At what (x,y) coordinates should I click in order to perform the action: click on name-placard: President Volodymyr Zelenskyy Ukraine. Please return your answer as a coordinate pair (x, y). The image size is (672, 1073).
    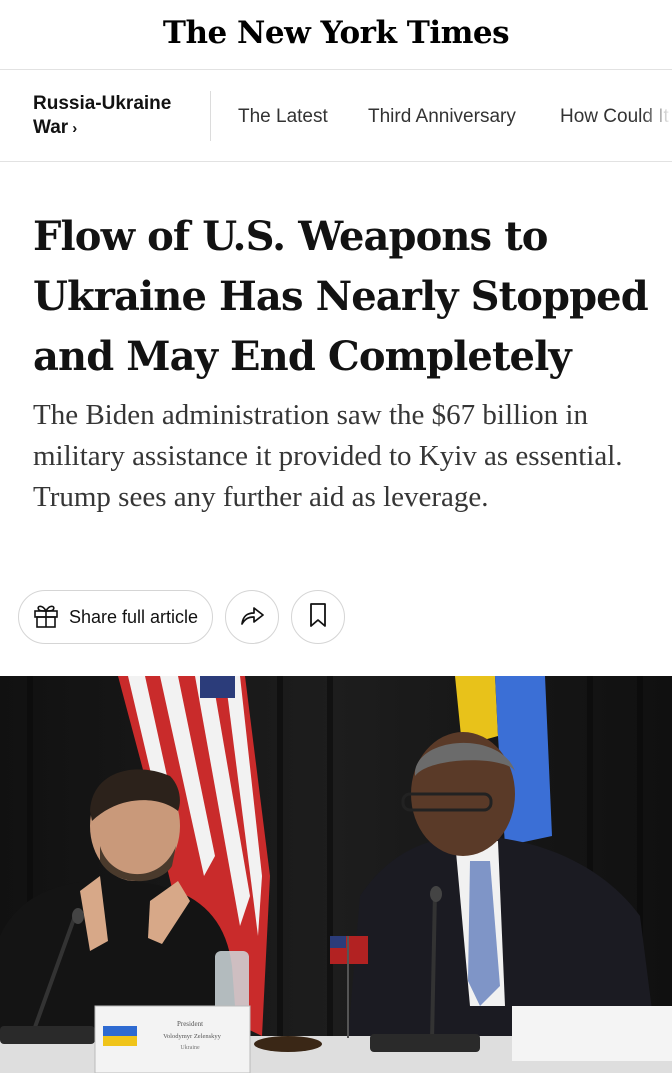
    Looking at the image, I should click on (172, 1039).